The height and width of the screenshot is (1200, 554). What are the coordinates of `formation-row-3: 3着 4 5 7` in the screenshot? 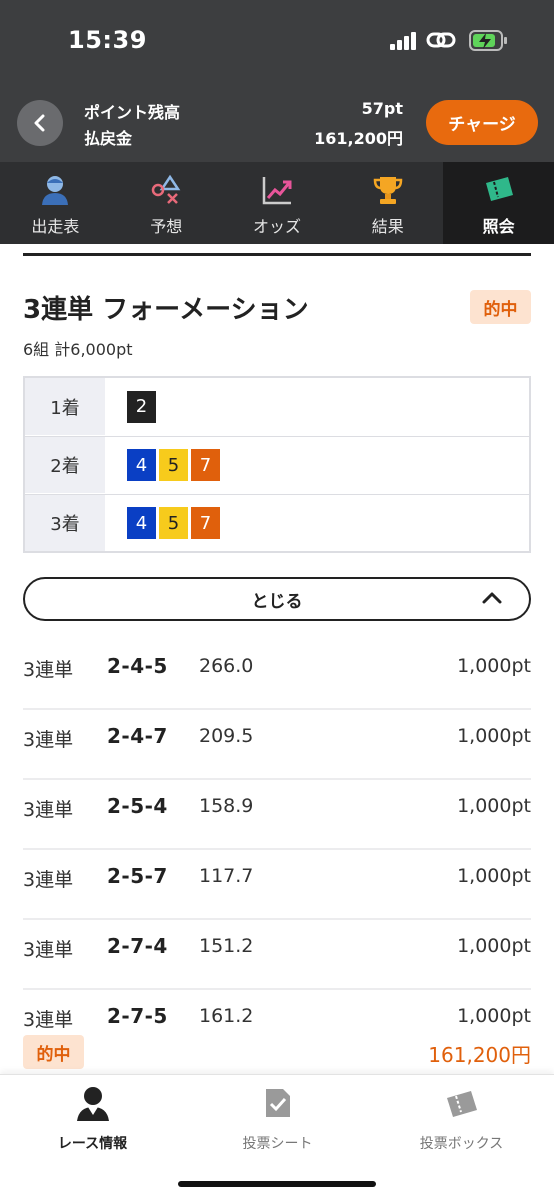 It's located at (277, 522).